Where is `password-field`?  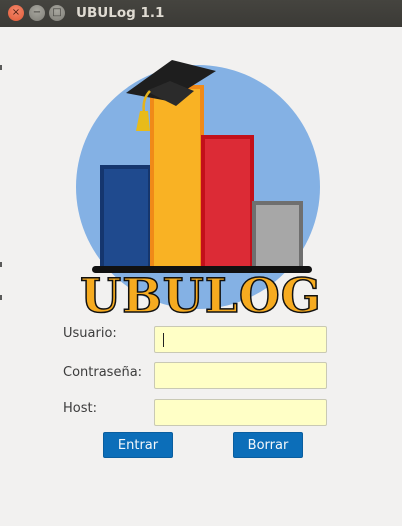
password-field is located at coordinates (240, 375).